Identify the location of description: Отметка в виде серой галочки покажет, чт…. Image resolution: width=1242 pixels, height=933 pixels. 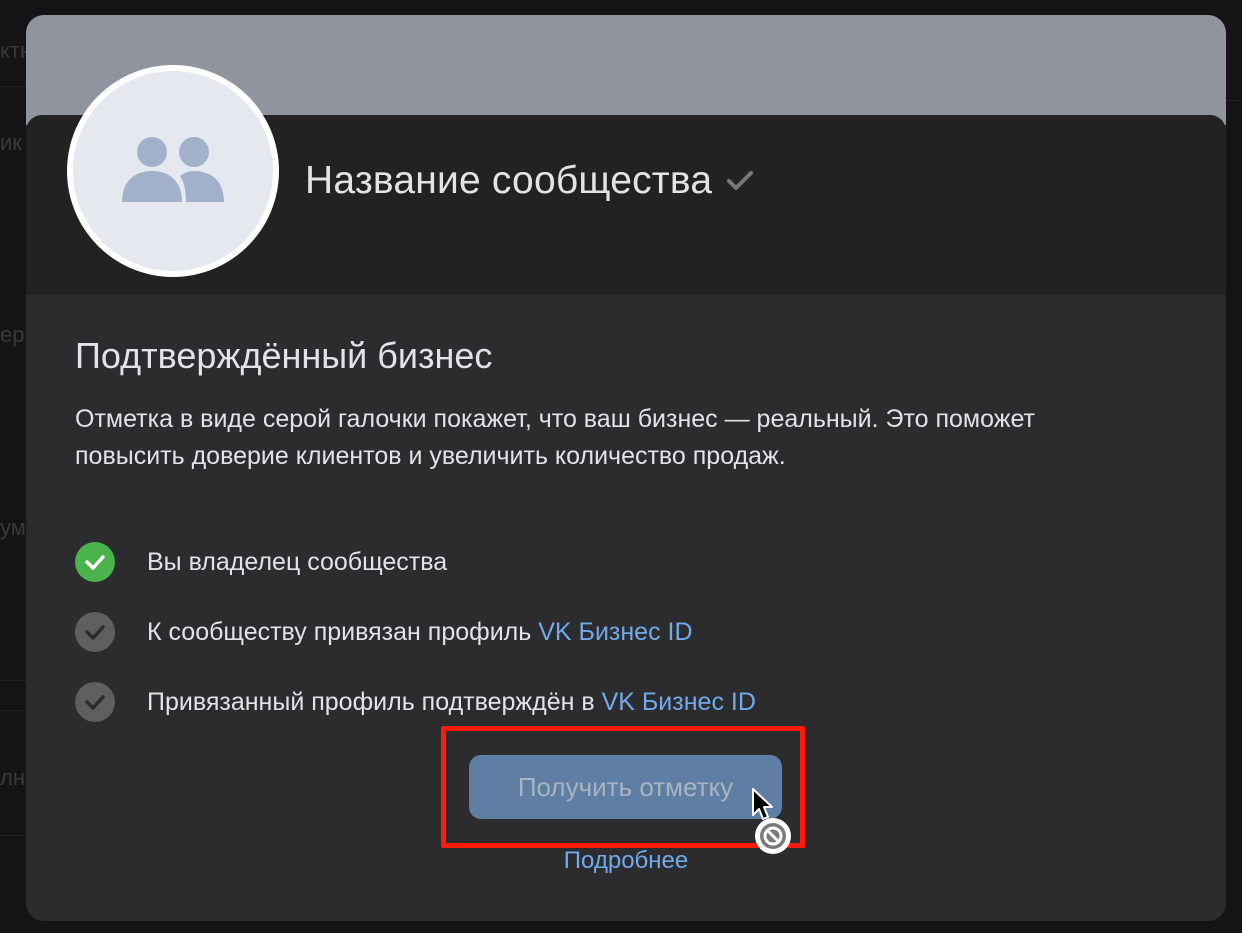
(555, 437).